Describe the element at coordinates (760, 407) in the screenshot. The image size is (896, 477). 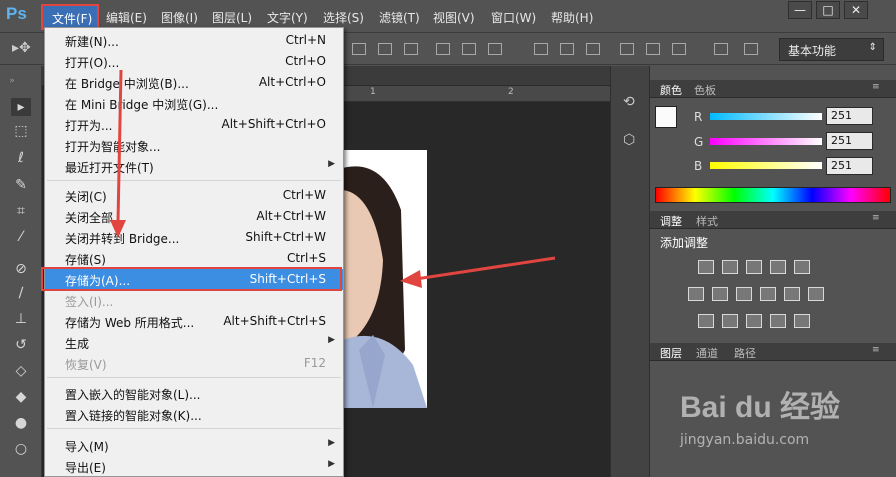
I see `watermark-brand: Bai du 经验` at that location.